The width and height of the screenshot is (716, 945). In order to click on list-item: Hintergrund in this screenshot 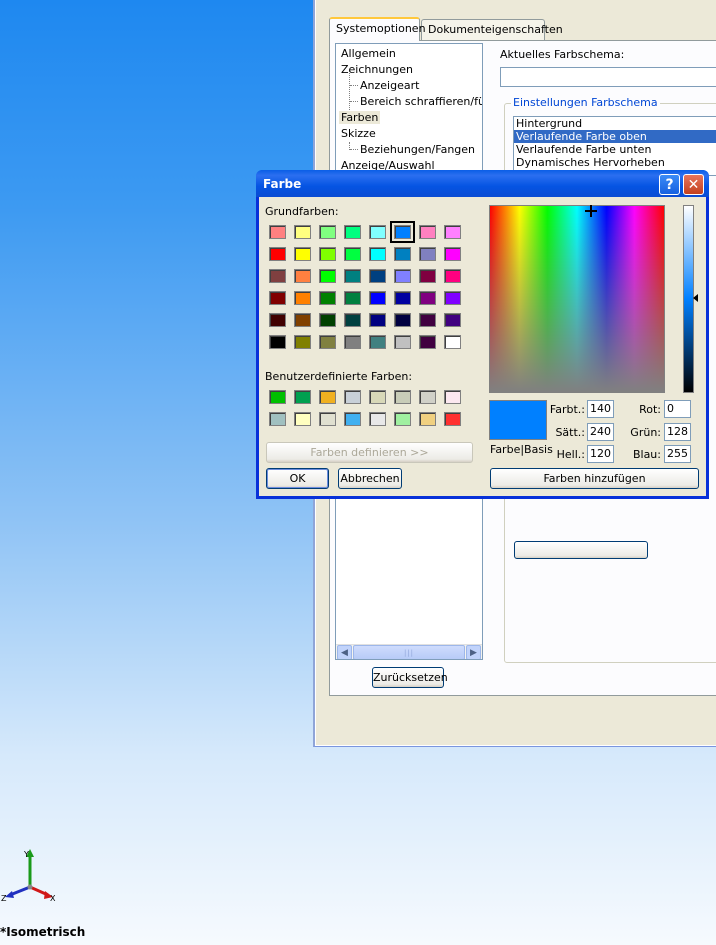, I will do `click(615, 123)`.